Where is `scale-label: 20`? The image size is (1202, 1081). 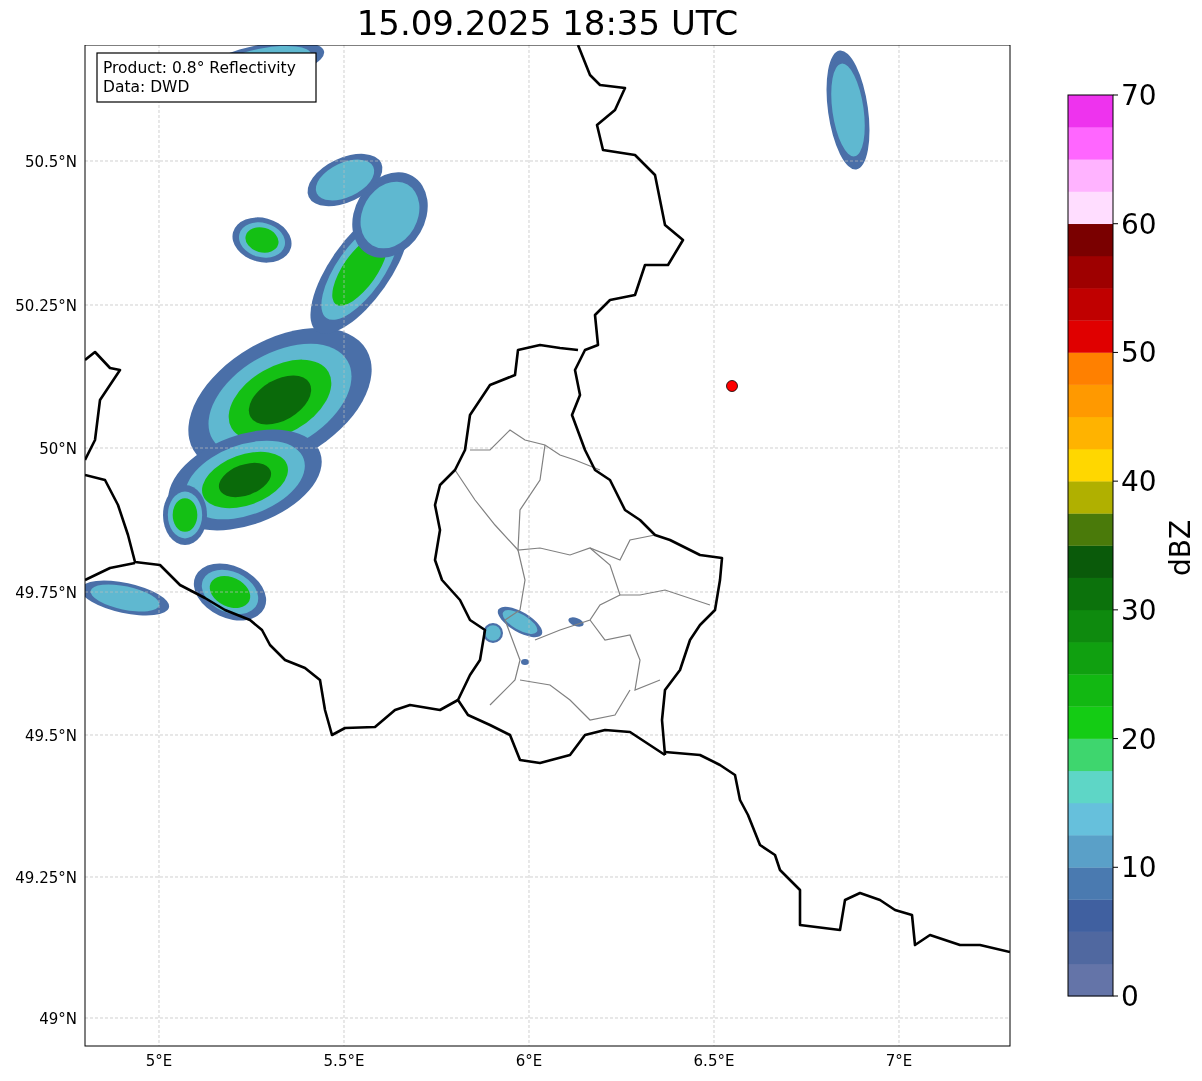 scale-label: 20 is located at coordinates (1139, 739).